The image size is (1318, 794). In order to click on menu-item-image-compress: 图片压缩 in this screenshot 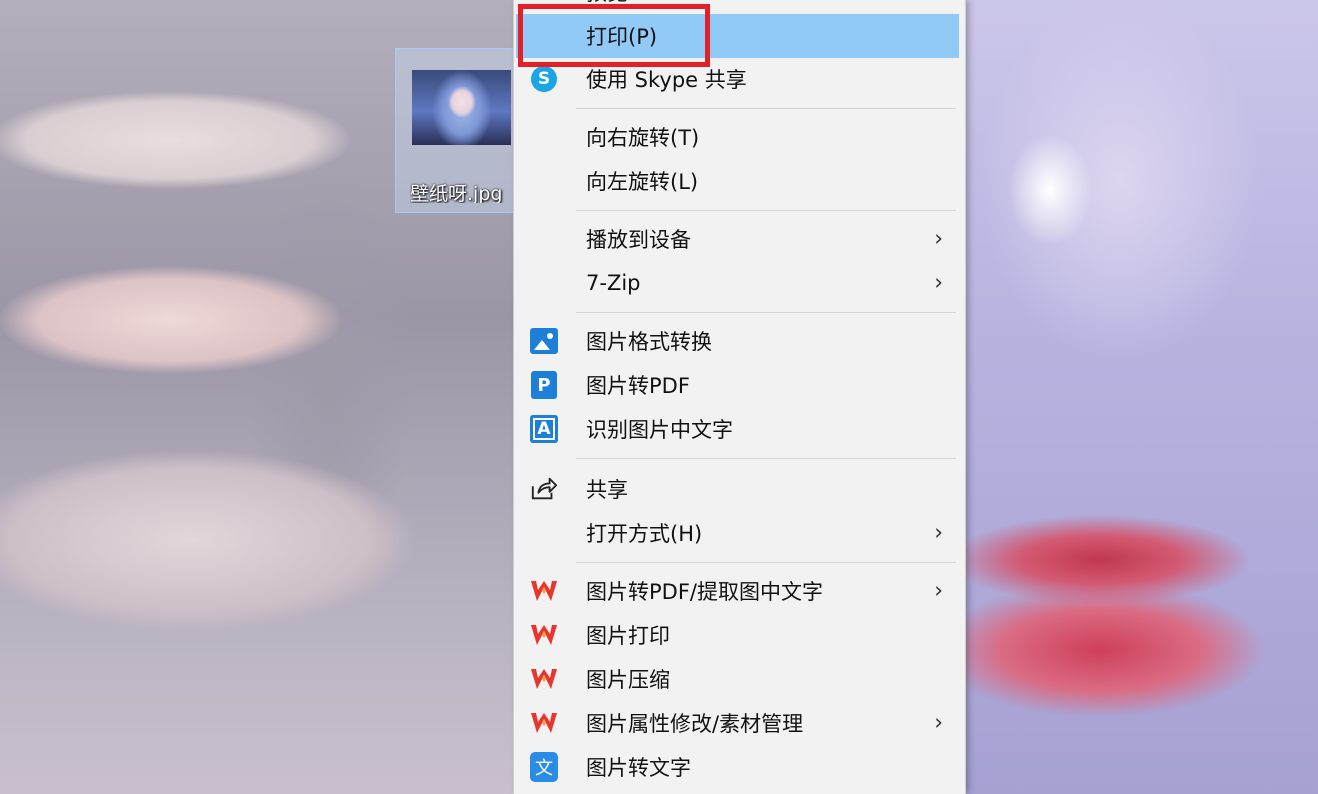, I will do `click(737, 679)`.